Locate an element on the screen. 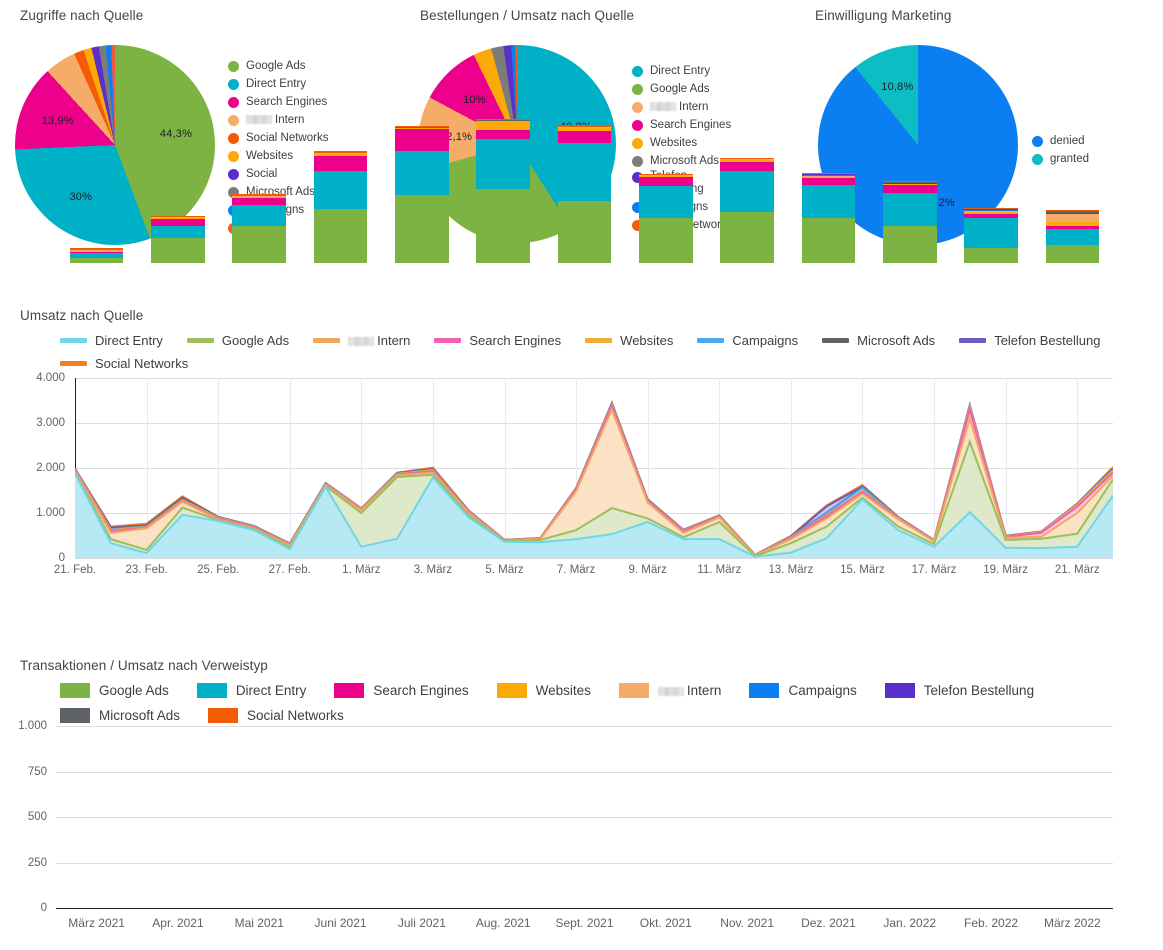  legend-item-social-networks: Social Networks is located at coordinates (276, 715).